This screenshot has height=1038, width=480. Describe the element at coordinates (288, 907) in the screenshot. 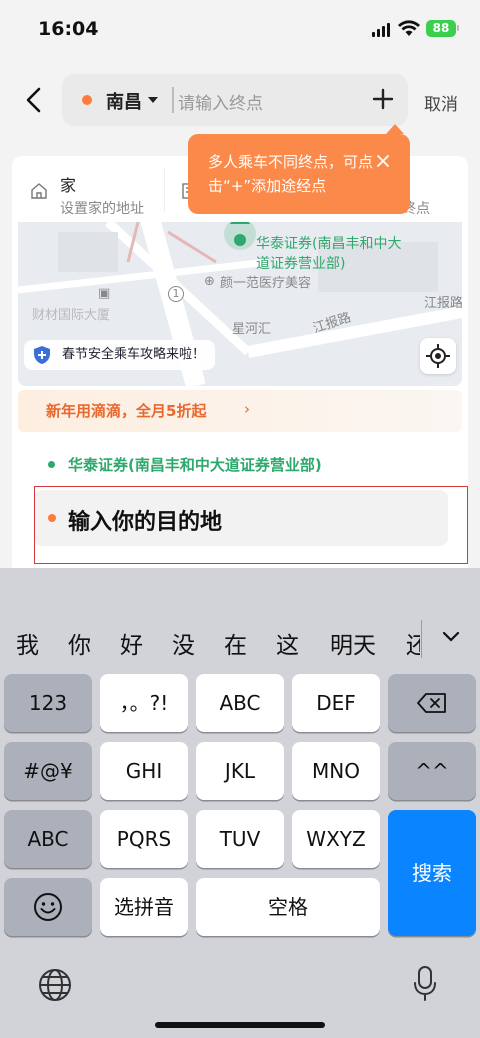

I see `space-key: 空格` at that location.